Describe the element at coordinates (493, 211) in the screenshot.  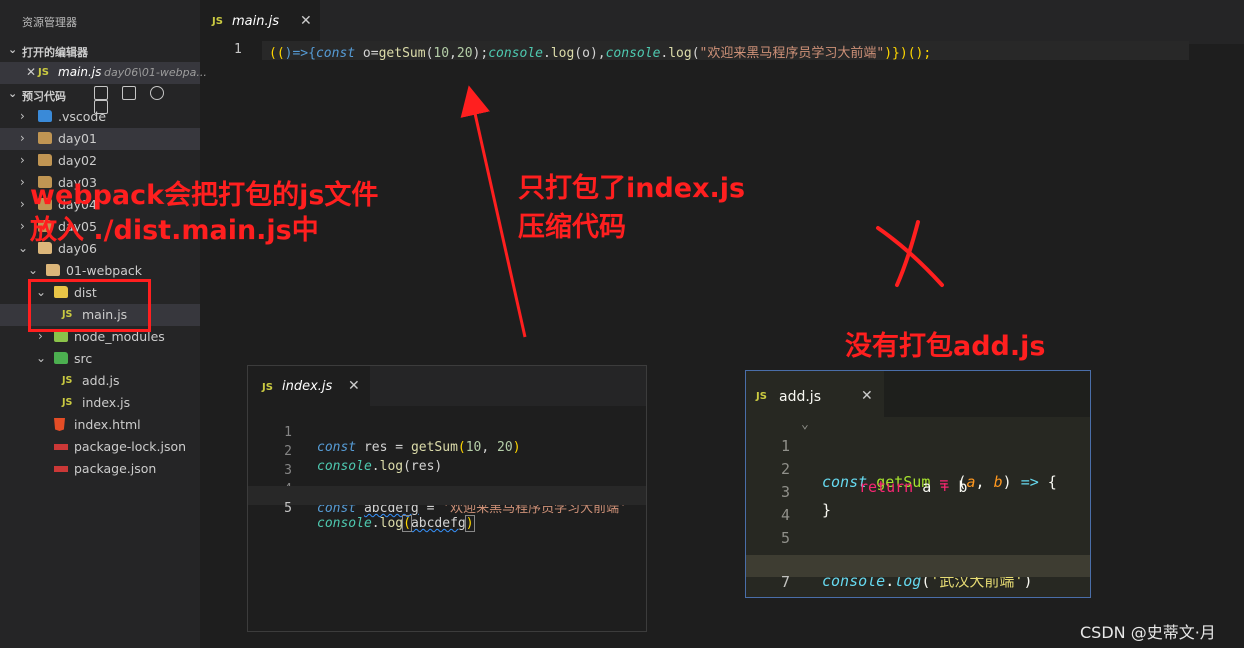
I see `arrow-icon` at that location.